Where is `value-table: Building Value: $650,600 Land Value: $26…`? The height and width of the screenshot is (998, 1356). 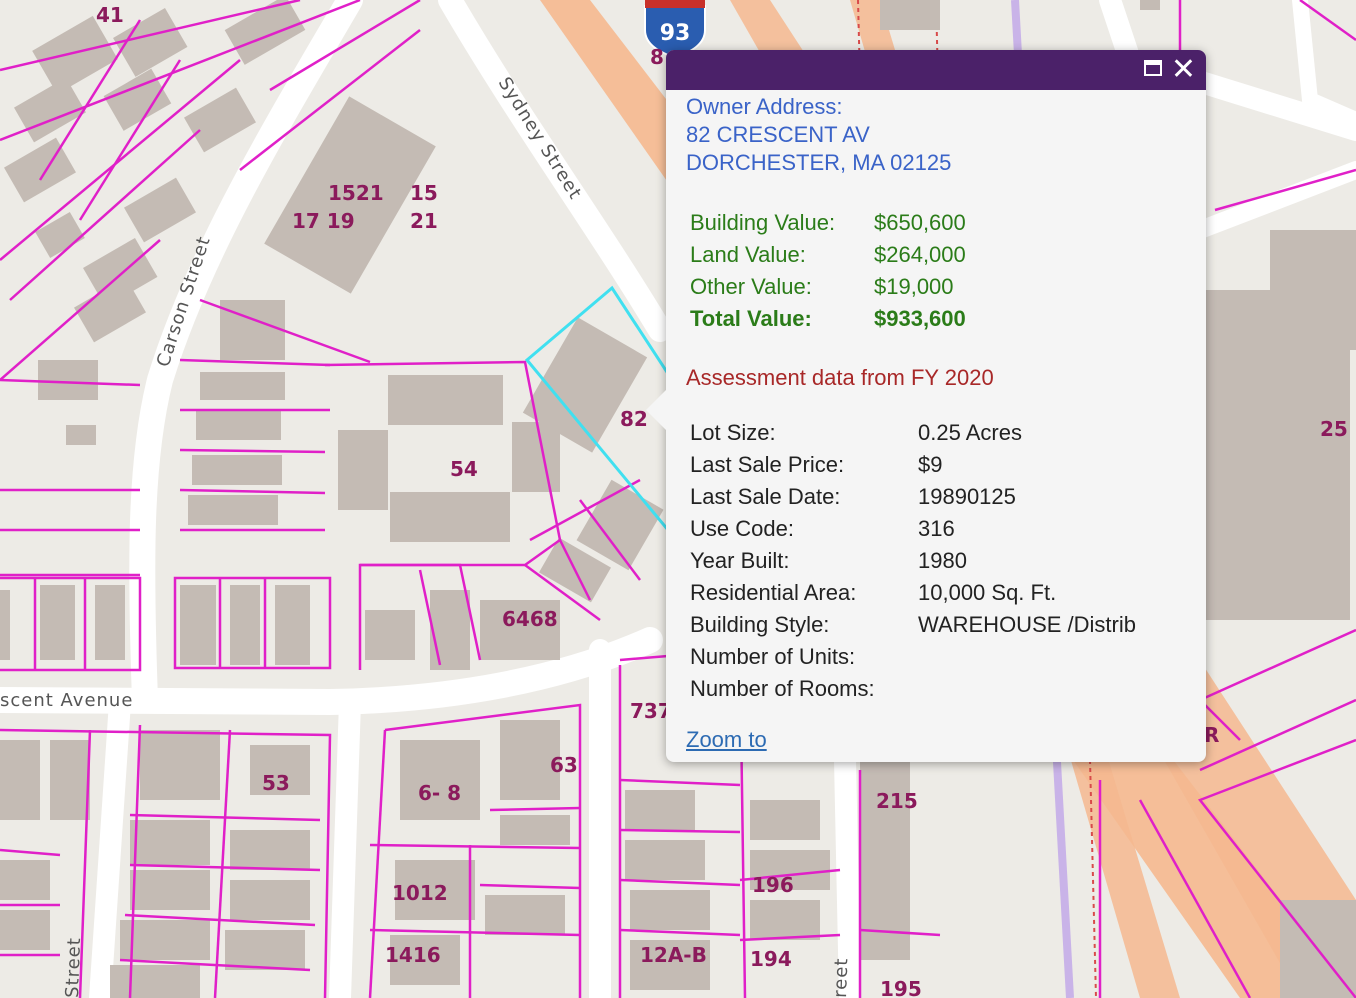 value-table: Building Value: $650,600 Land Value: $26… is located at coordinates (828, 271).